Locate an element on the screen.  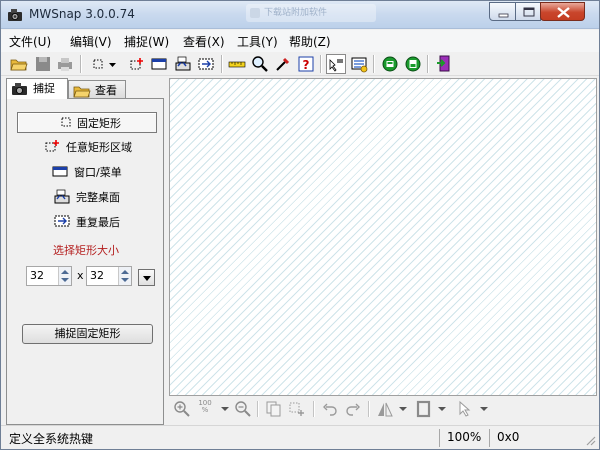
window-menu-icon is located at coordinates (60, 171).